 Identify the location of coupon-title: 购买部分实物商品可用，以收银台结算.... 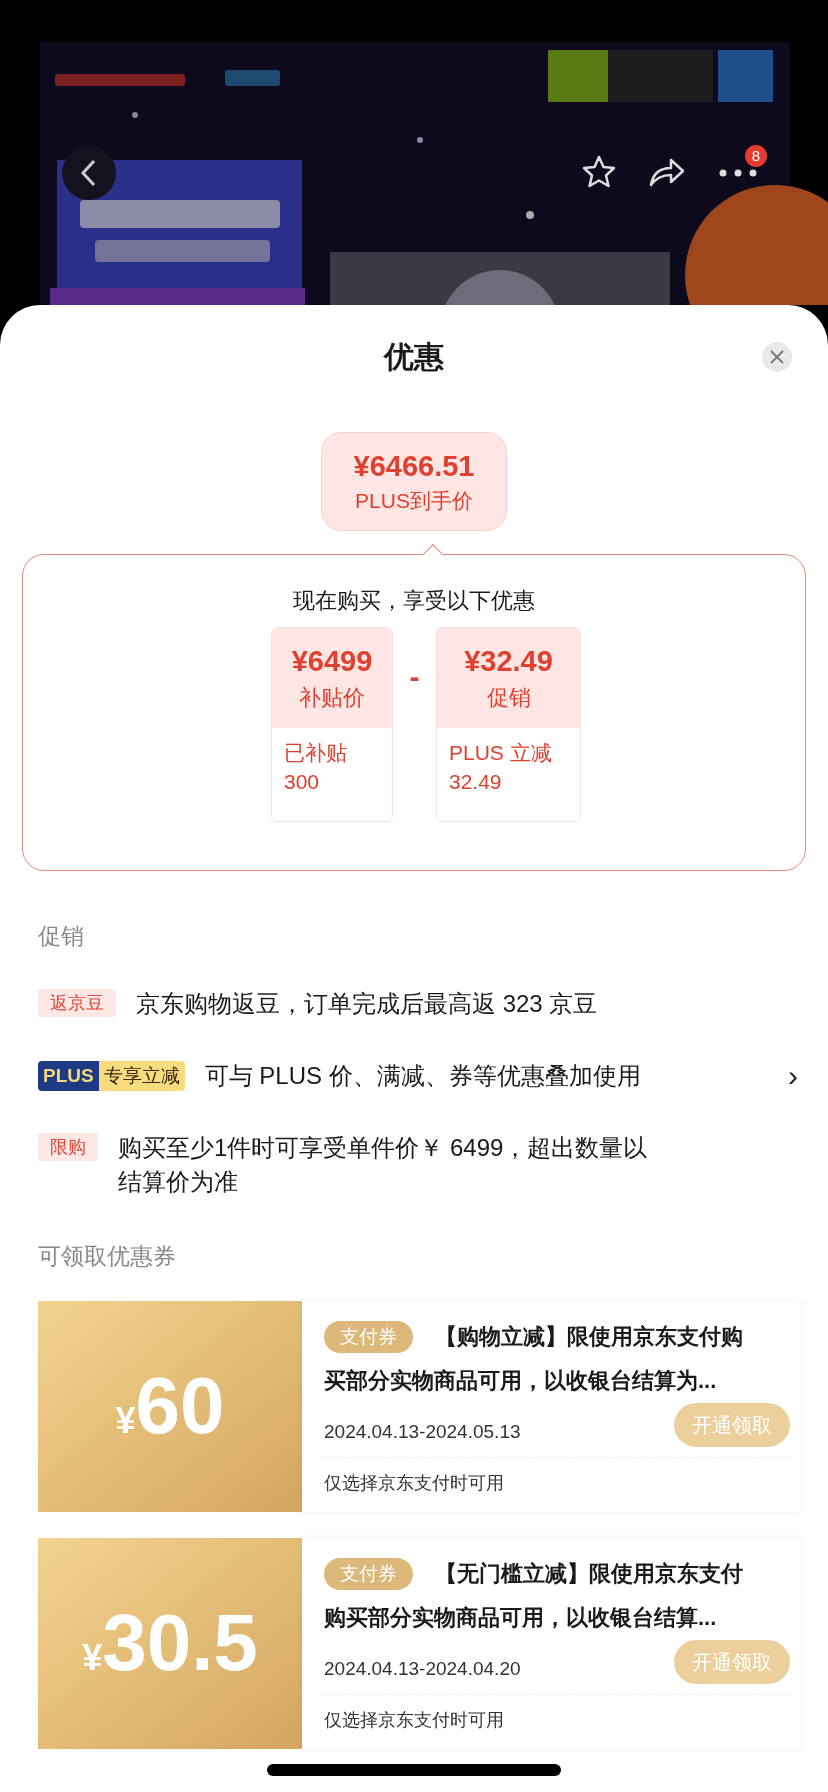
(521, 1618).